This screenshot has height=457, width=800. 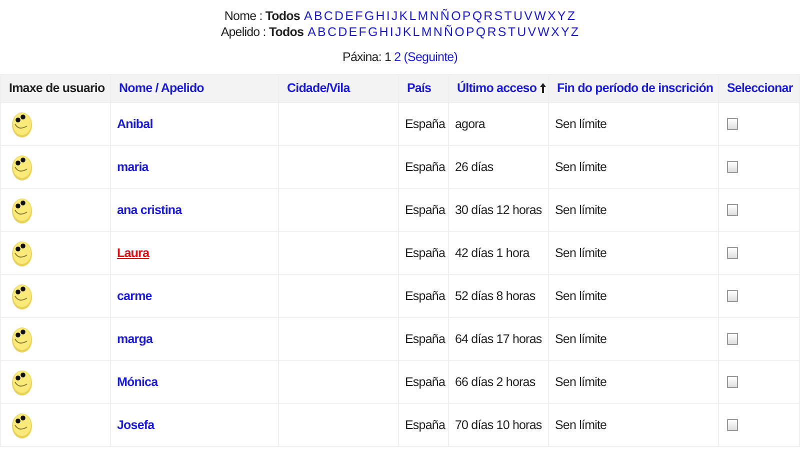 What do you see at coordinates (243, 16) in the screenshot?
I see `filter-label: Nome :` at bounding box center [243, 16].